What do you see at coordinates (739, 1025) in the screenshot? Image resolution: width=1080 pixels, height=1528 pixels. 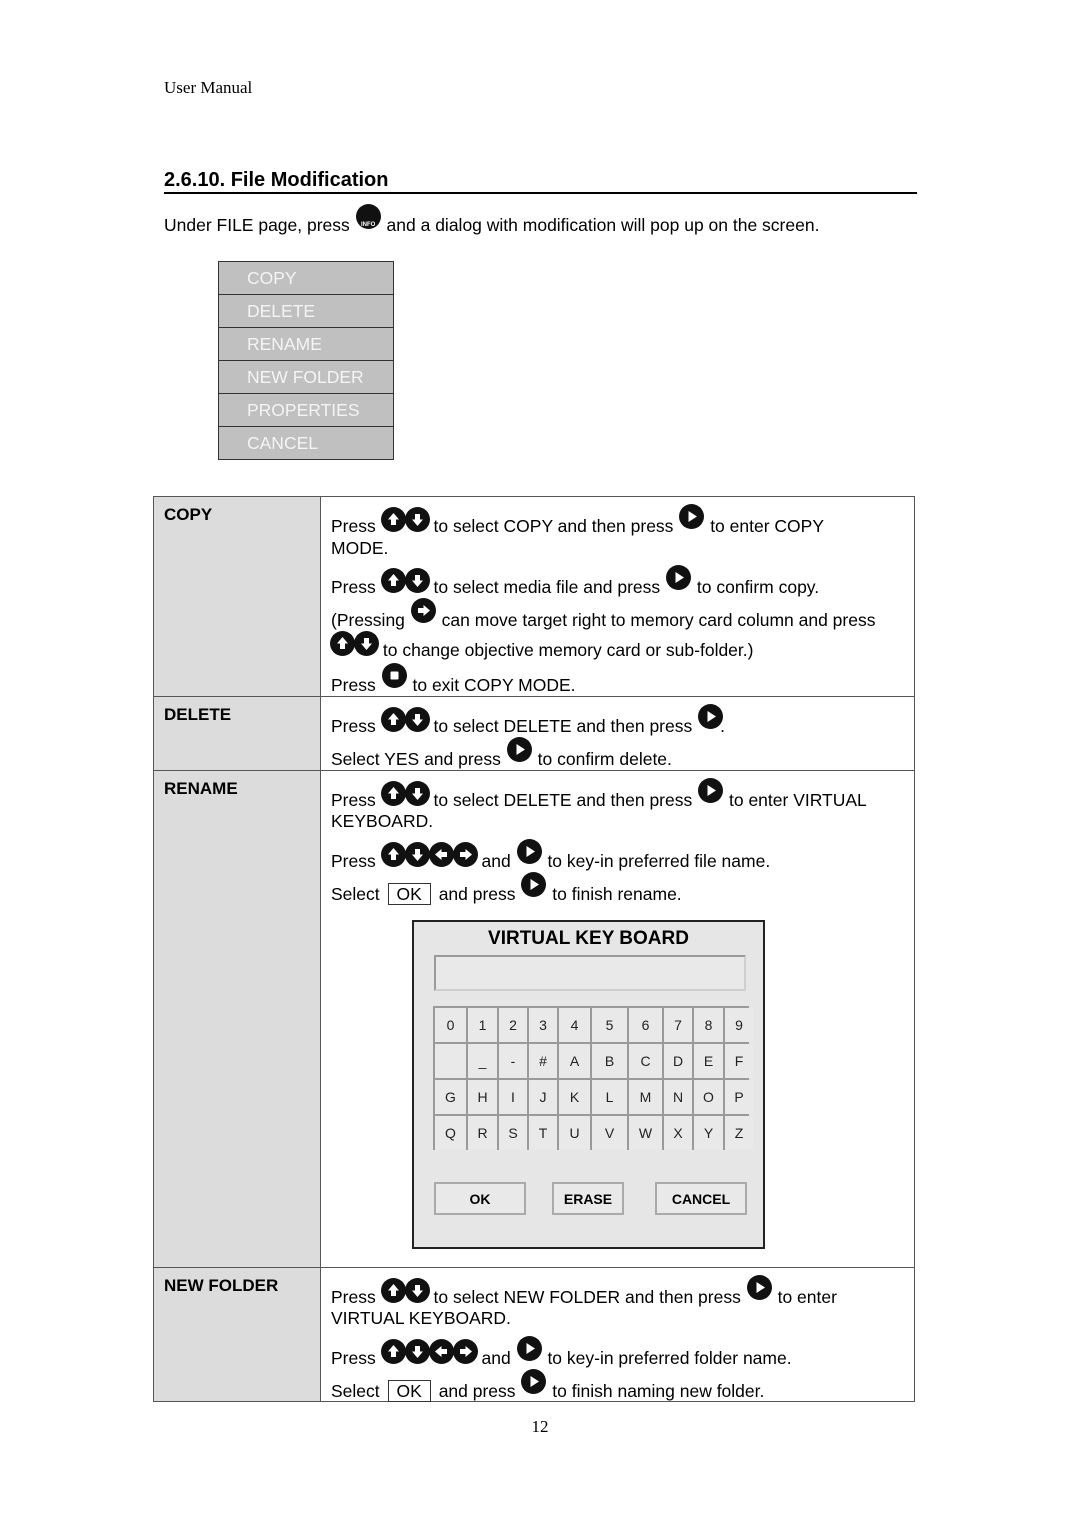 I see `vkb-key: 9` at bounding box center [739, 1025].